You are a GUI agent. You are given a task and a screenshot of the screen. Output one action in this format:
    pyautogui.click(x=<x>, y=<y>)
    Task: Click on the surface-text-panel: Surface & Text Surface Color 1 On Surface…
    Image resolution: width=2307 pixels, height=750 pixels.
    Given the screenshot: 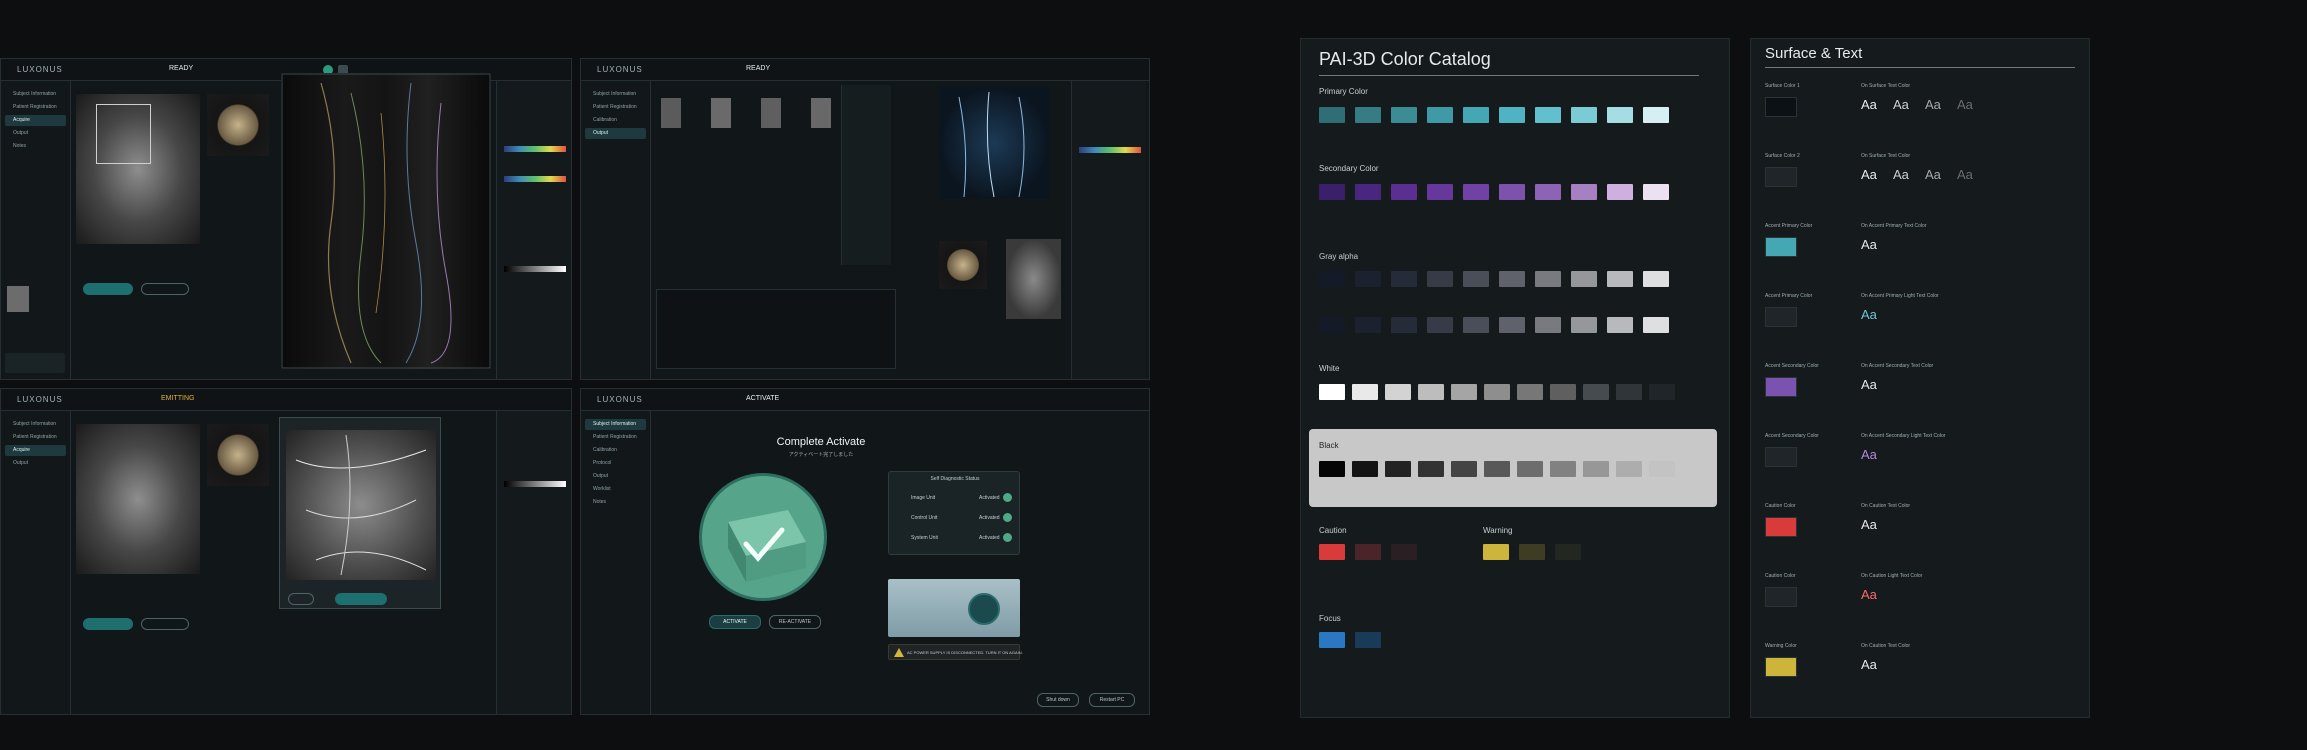 What is the action you would take?
    pyautogui.click(x=1920, y=378)
    